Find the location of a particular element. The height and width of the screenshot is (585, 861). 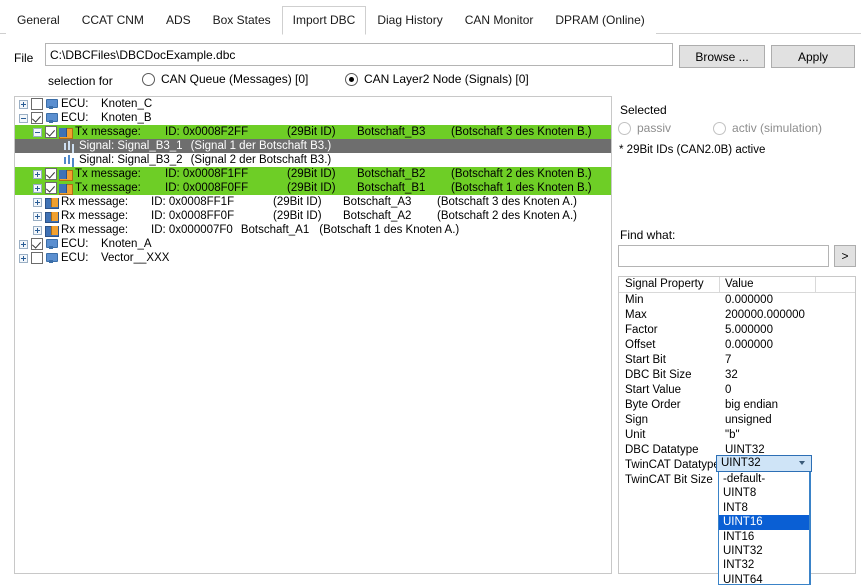

tree-row: ECU: Knoten_B is located at coordinates (313, 118).